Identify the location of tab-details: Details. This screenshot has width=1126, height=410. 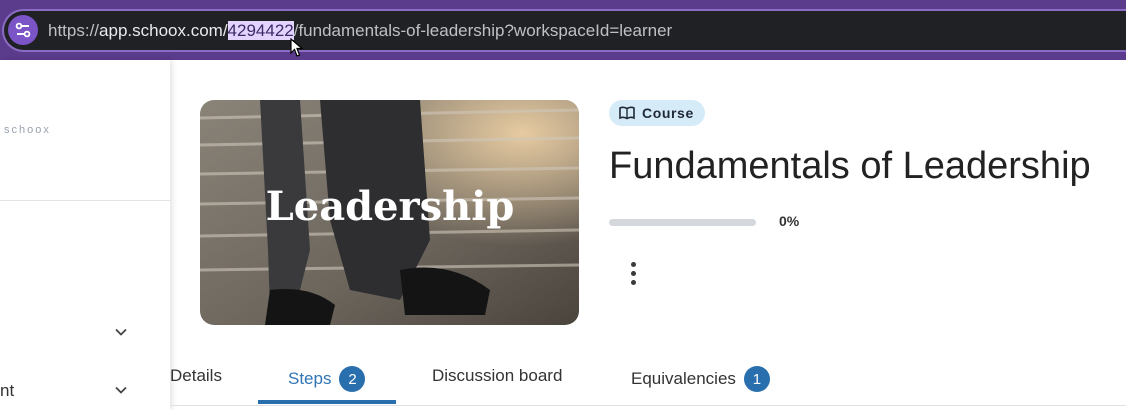
(196, 376).